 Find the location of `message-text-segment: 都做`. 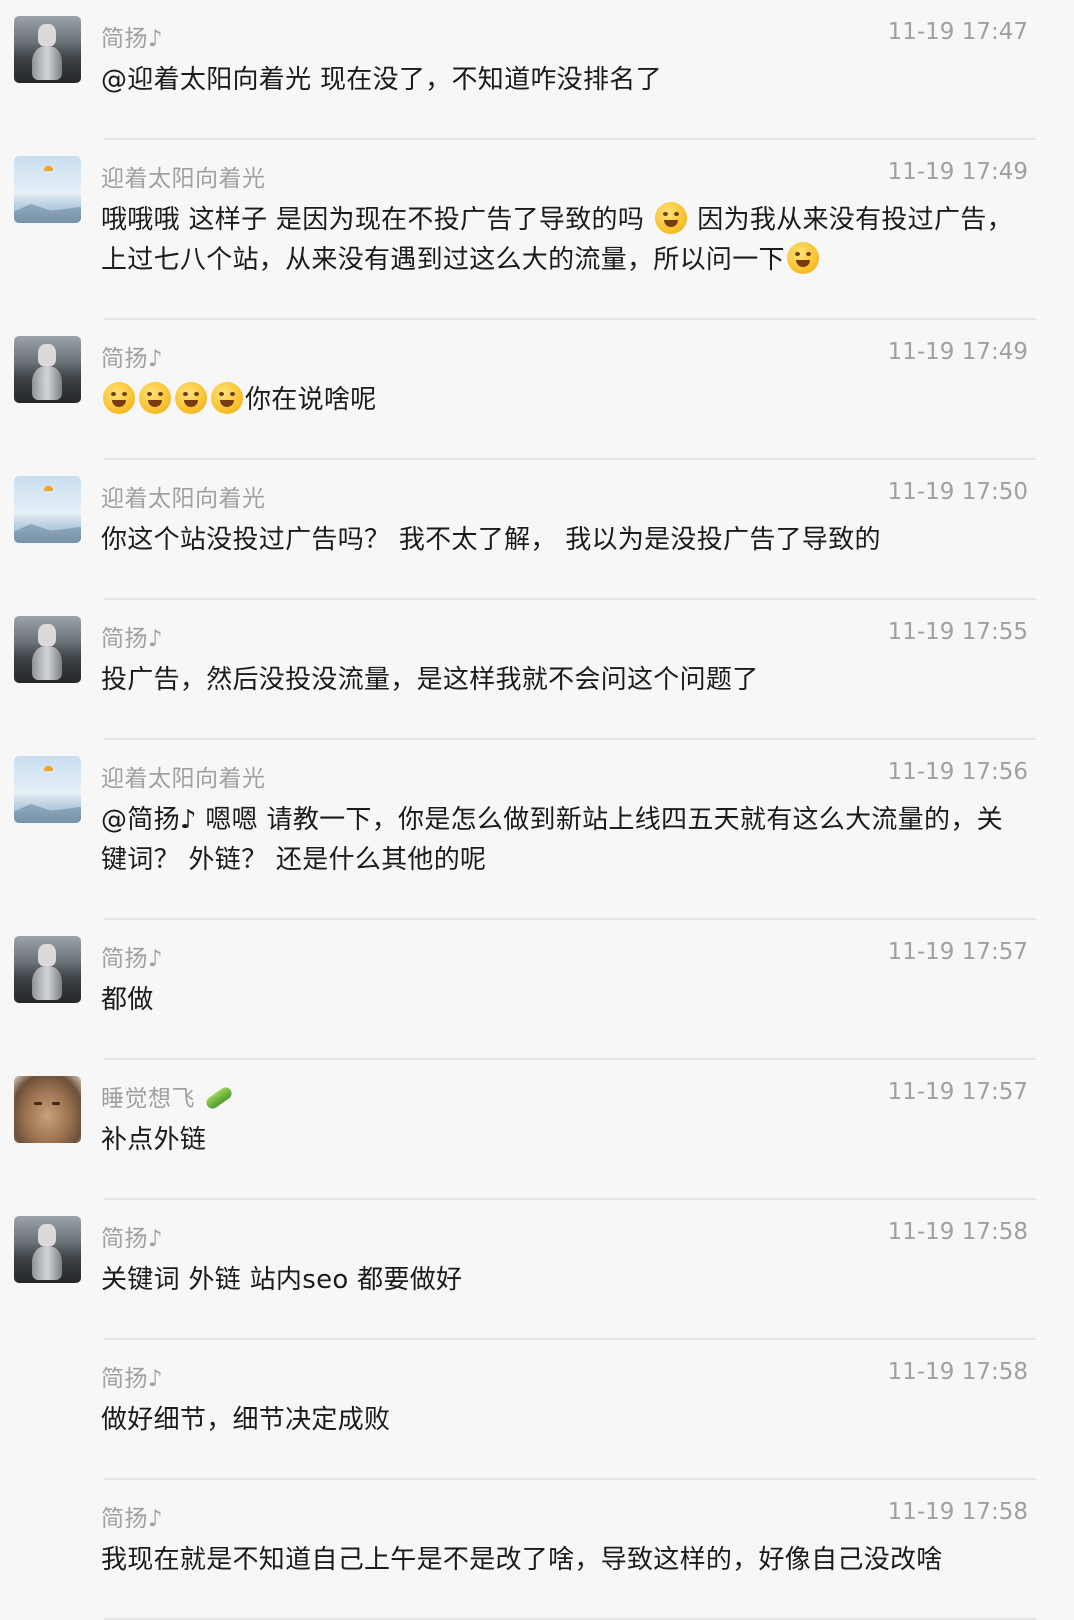

message-text-segment: 都做 is located at coordinates (127, 1000).